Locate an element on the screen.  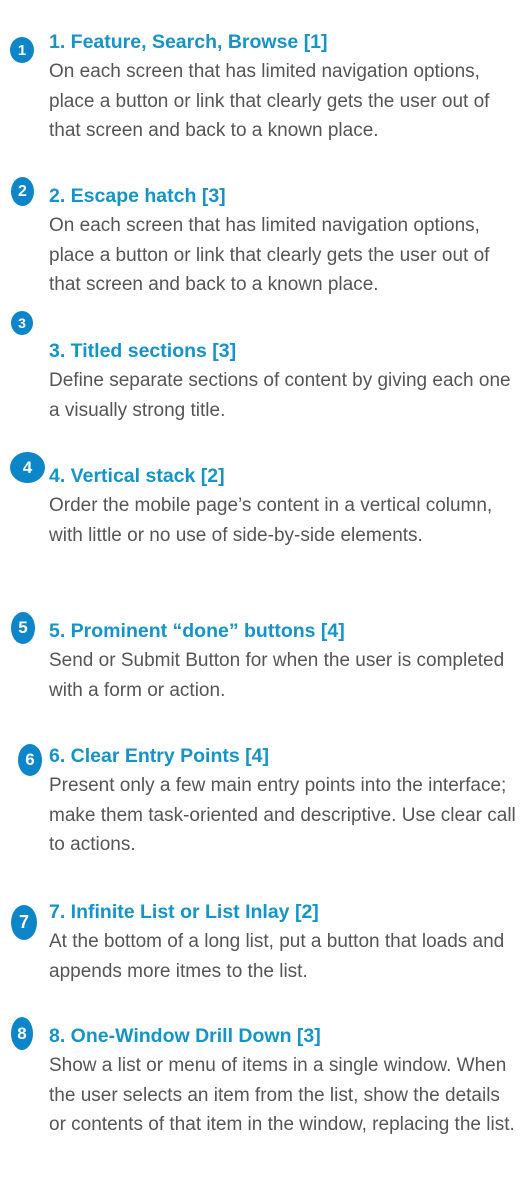
pattern-title: 2. Escape hatch [3] is located at coordinates (137, 196).